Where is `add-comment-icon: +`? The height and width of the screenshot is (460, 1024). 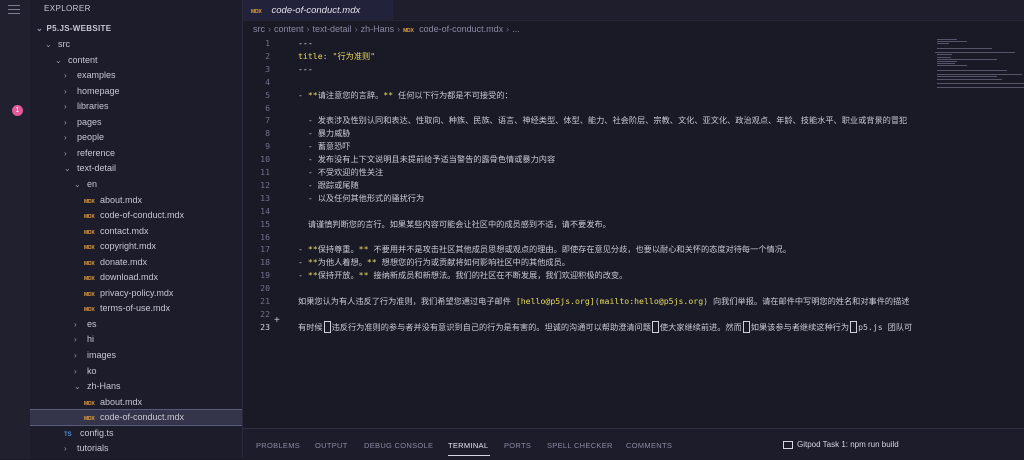 add-comment-icon: + is located at coordinates (277, 320).